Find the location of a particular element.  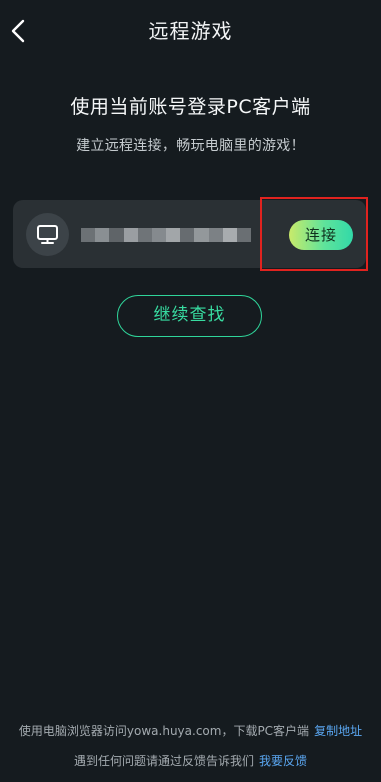

footer-download-hint: 使用电脑浏览器访问yowa.huya.com，下载PC客户端 复制地址 is located at coordinates (190, 730).